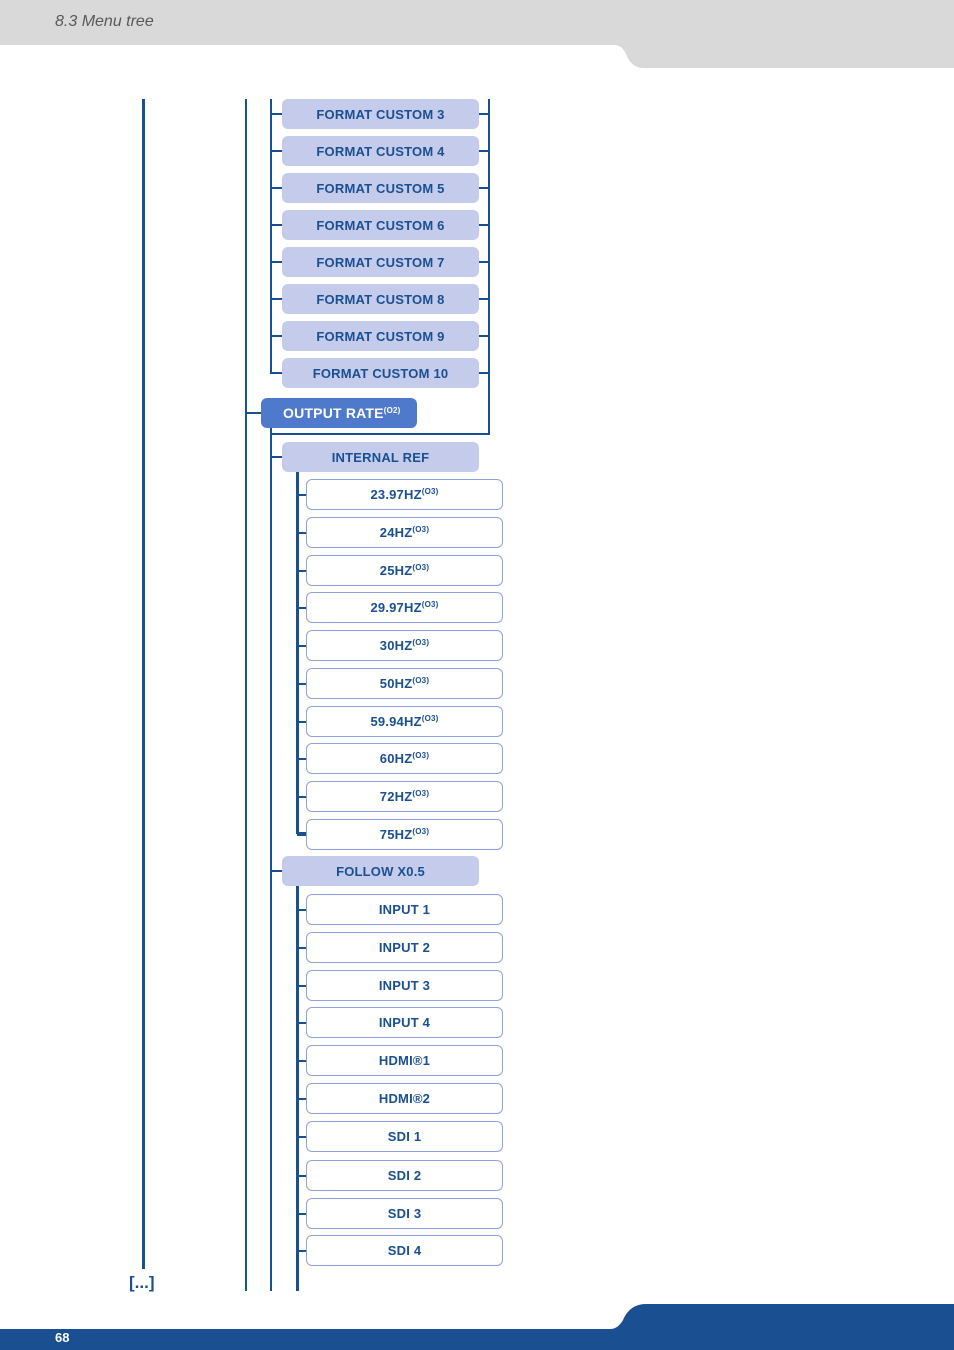 The width and height of the screenshot is (954, 1350). I want to click on option-refresh-rate: 50HZ (O3), so click(404, 683).